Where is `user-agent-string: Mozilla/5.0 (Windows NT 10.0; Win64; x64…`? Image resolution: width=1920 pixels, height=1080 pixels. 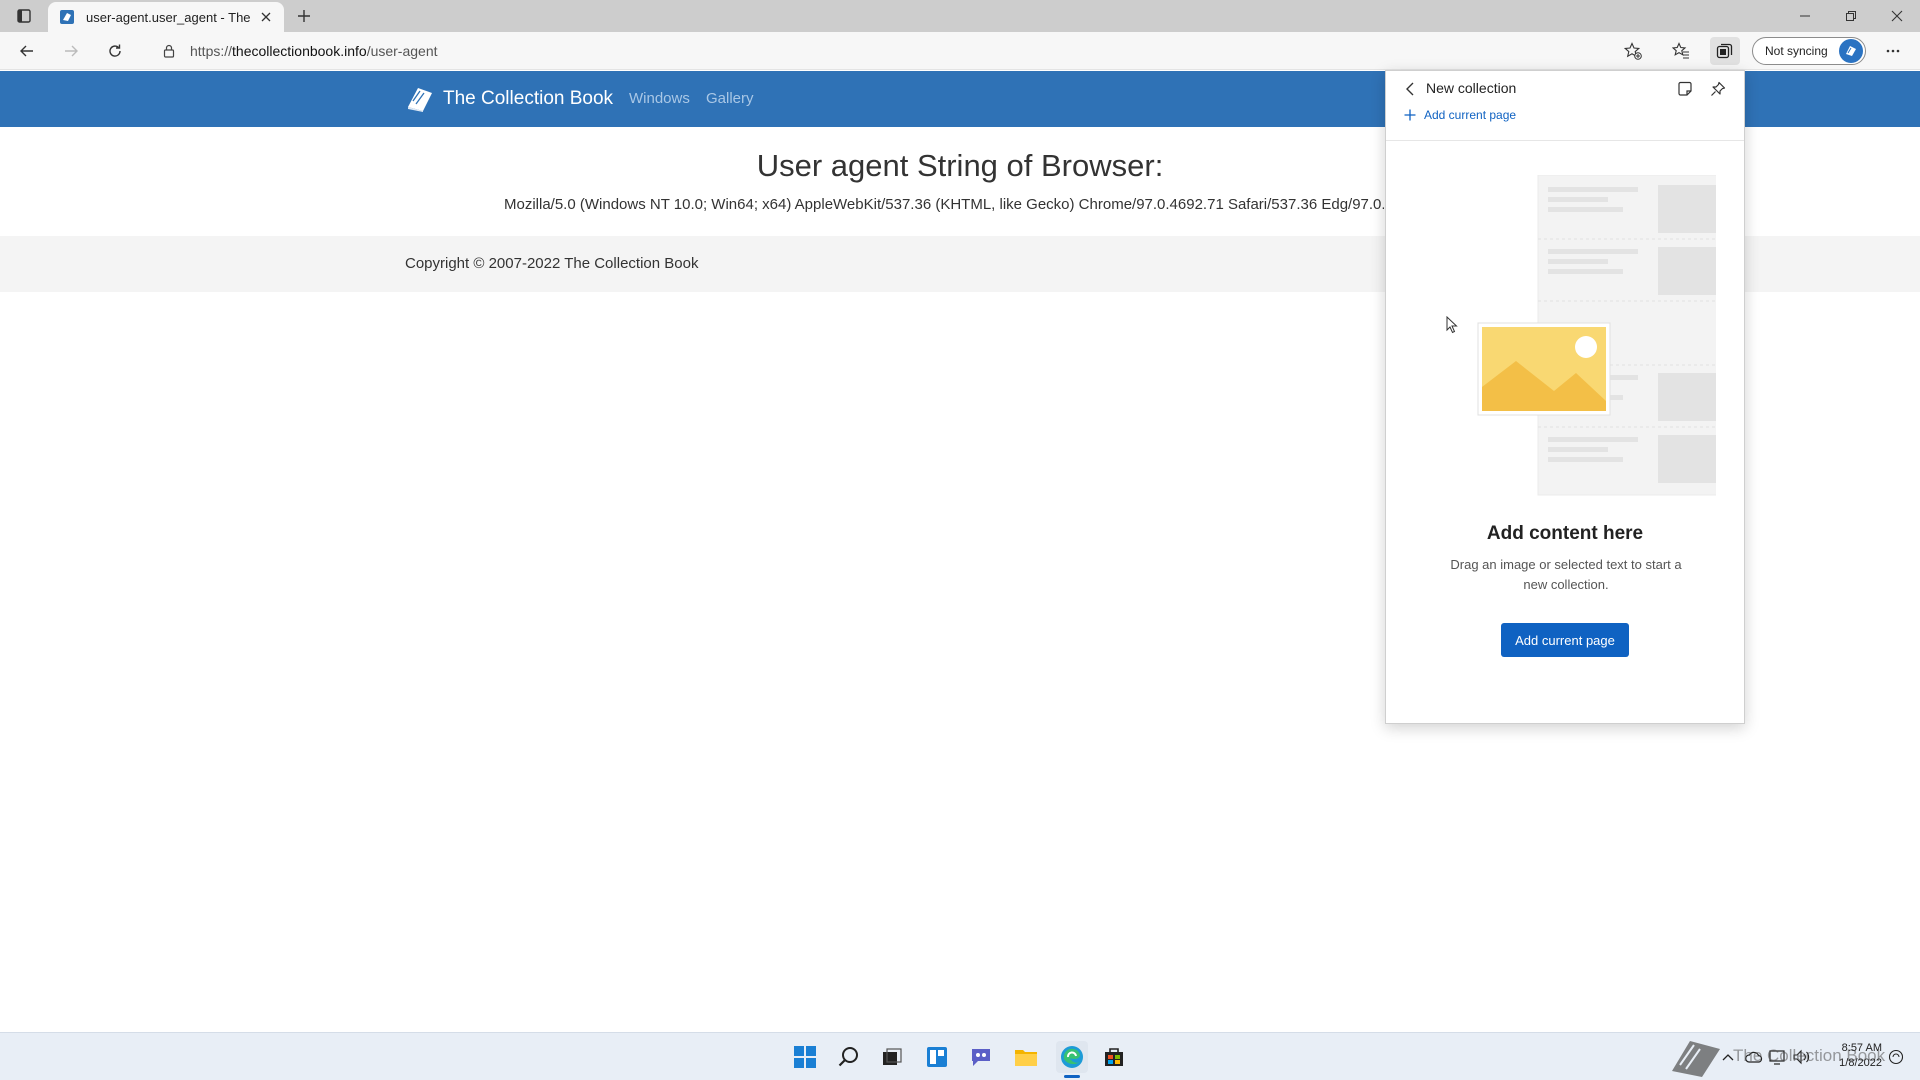 user-agent-string: Mozilla/5.0 (Windows NT 10.0; Win64; x64… is located at coordinates (944, 204).